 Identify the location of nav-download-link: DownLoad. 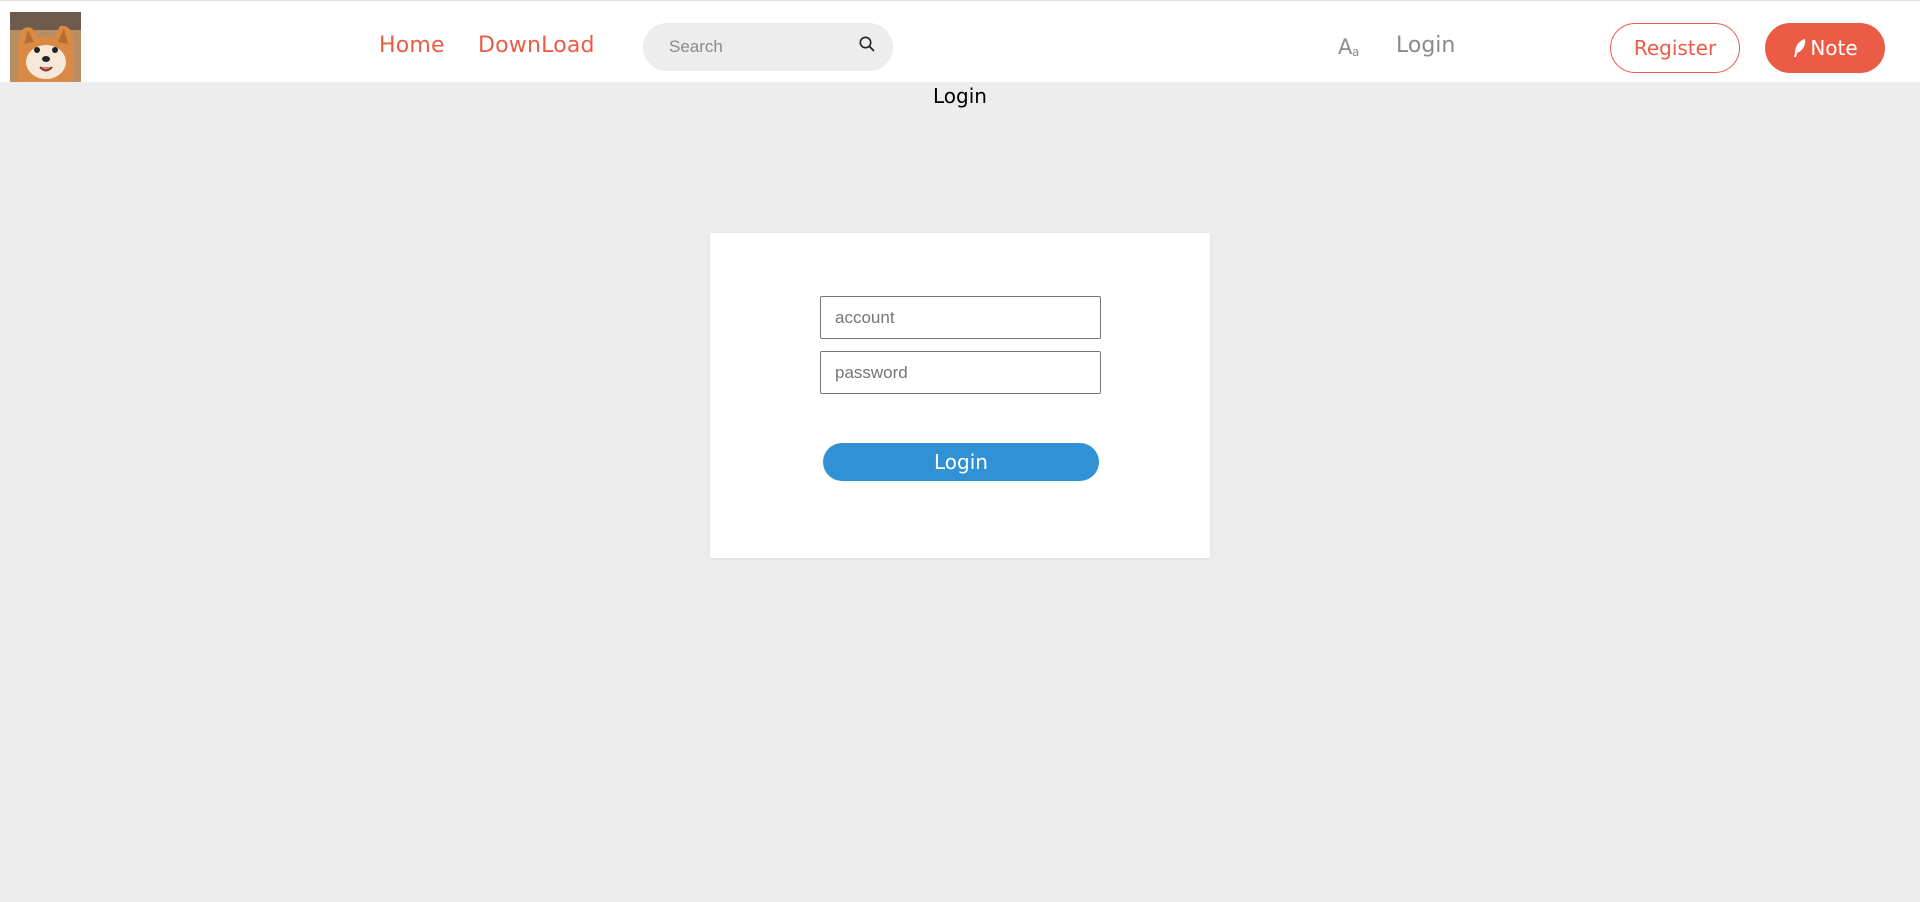
(536, 46).